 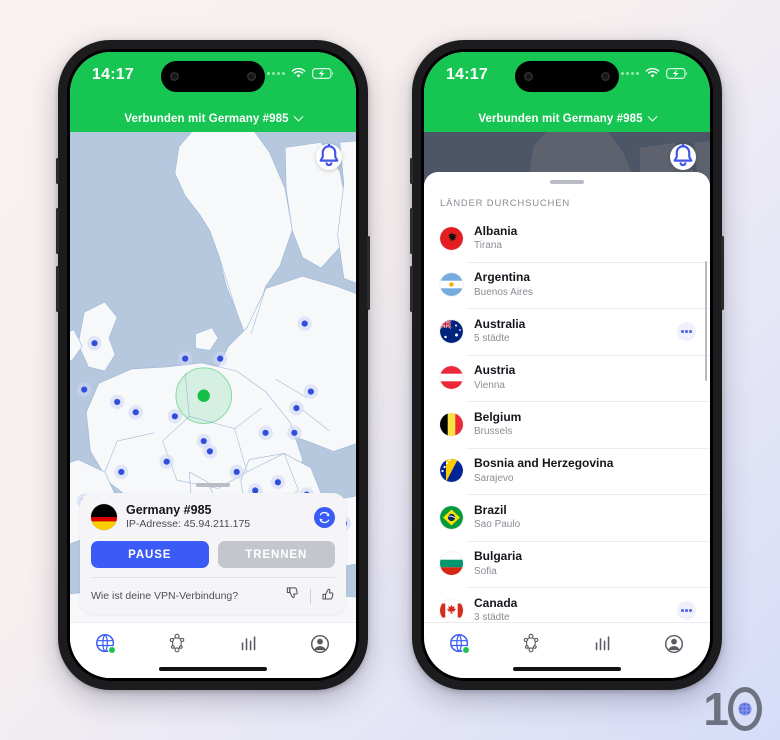 I want to click on list-item: Bosnia and Herzegovina Sarajevo, so click(x=567, y=471).